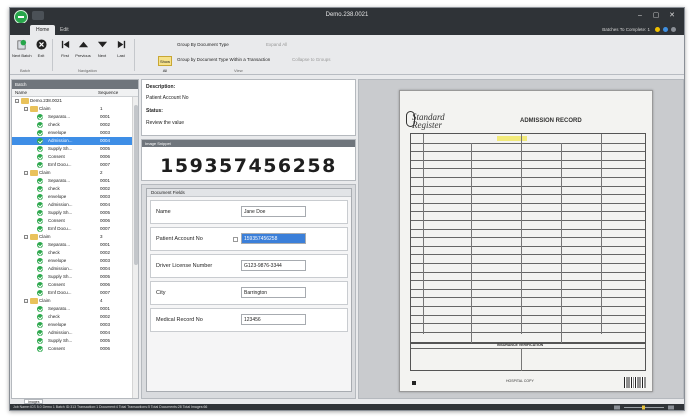 The width and height of the screenshot is (696, 418). Describe the element at coordinates (656, 15) in the screenshot. I see `maximize-icon: ▢` at that location.